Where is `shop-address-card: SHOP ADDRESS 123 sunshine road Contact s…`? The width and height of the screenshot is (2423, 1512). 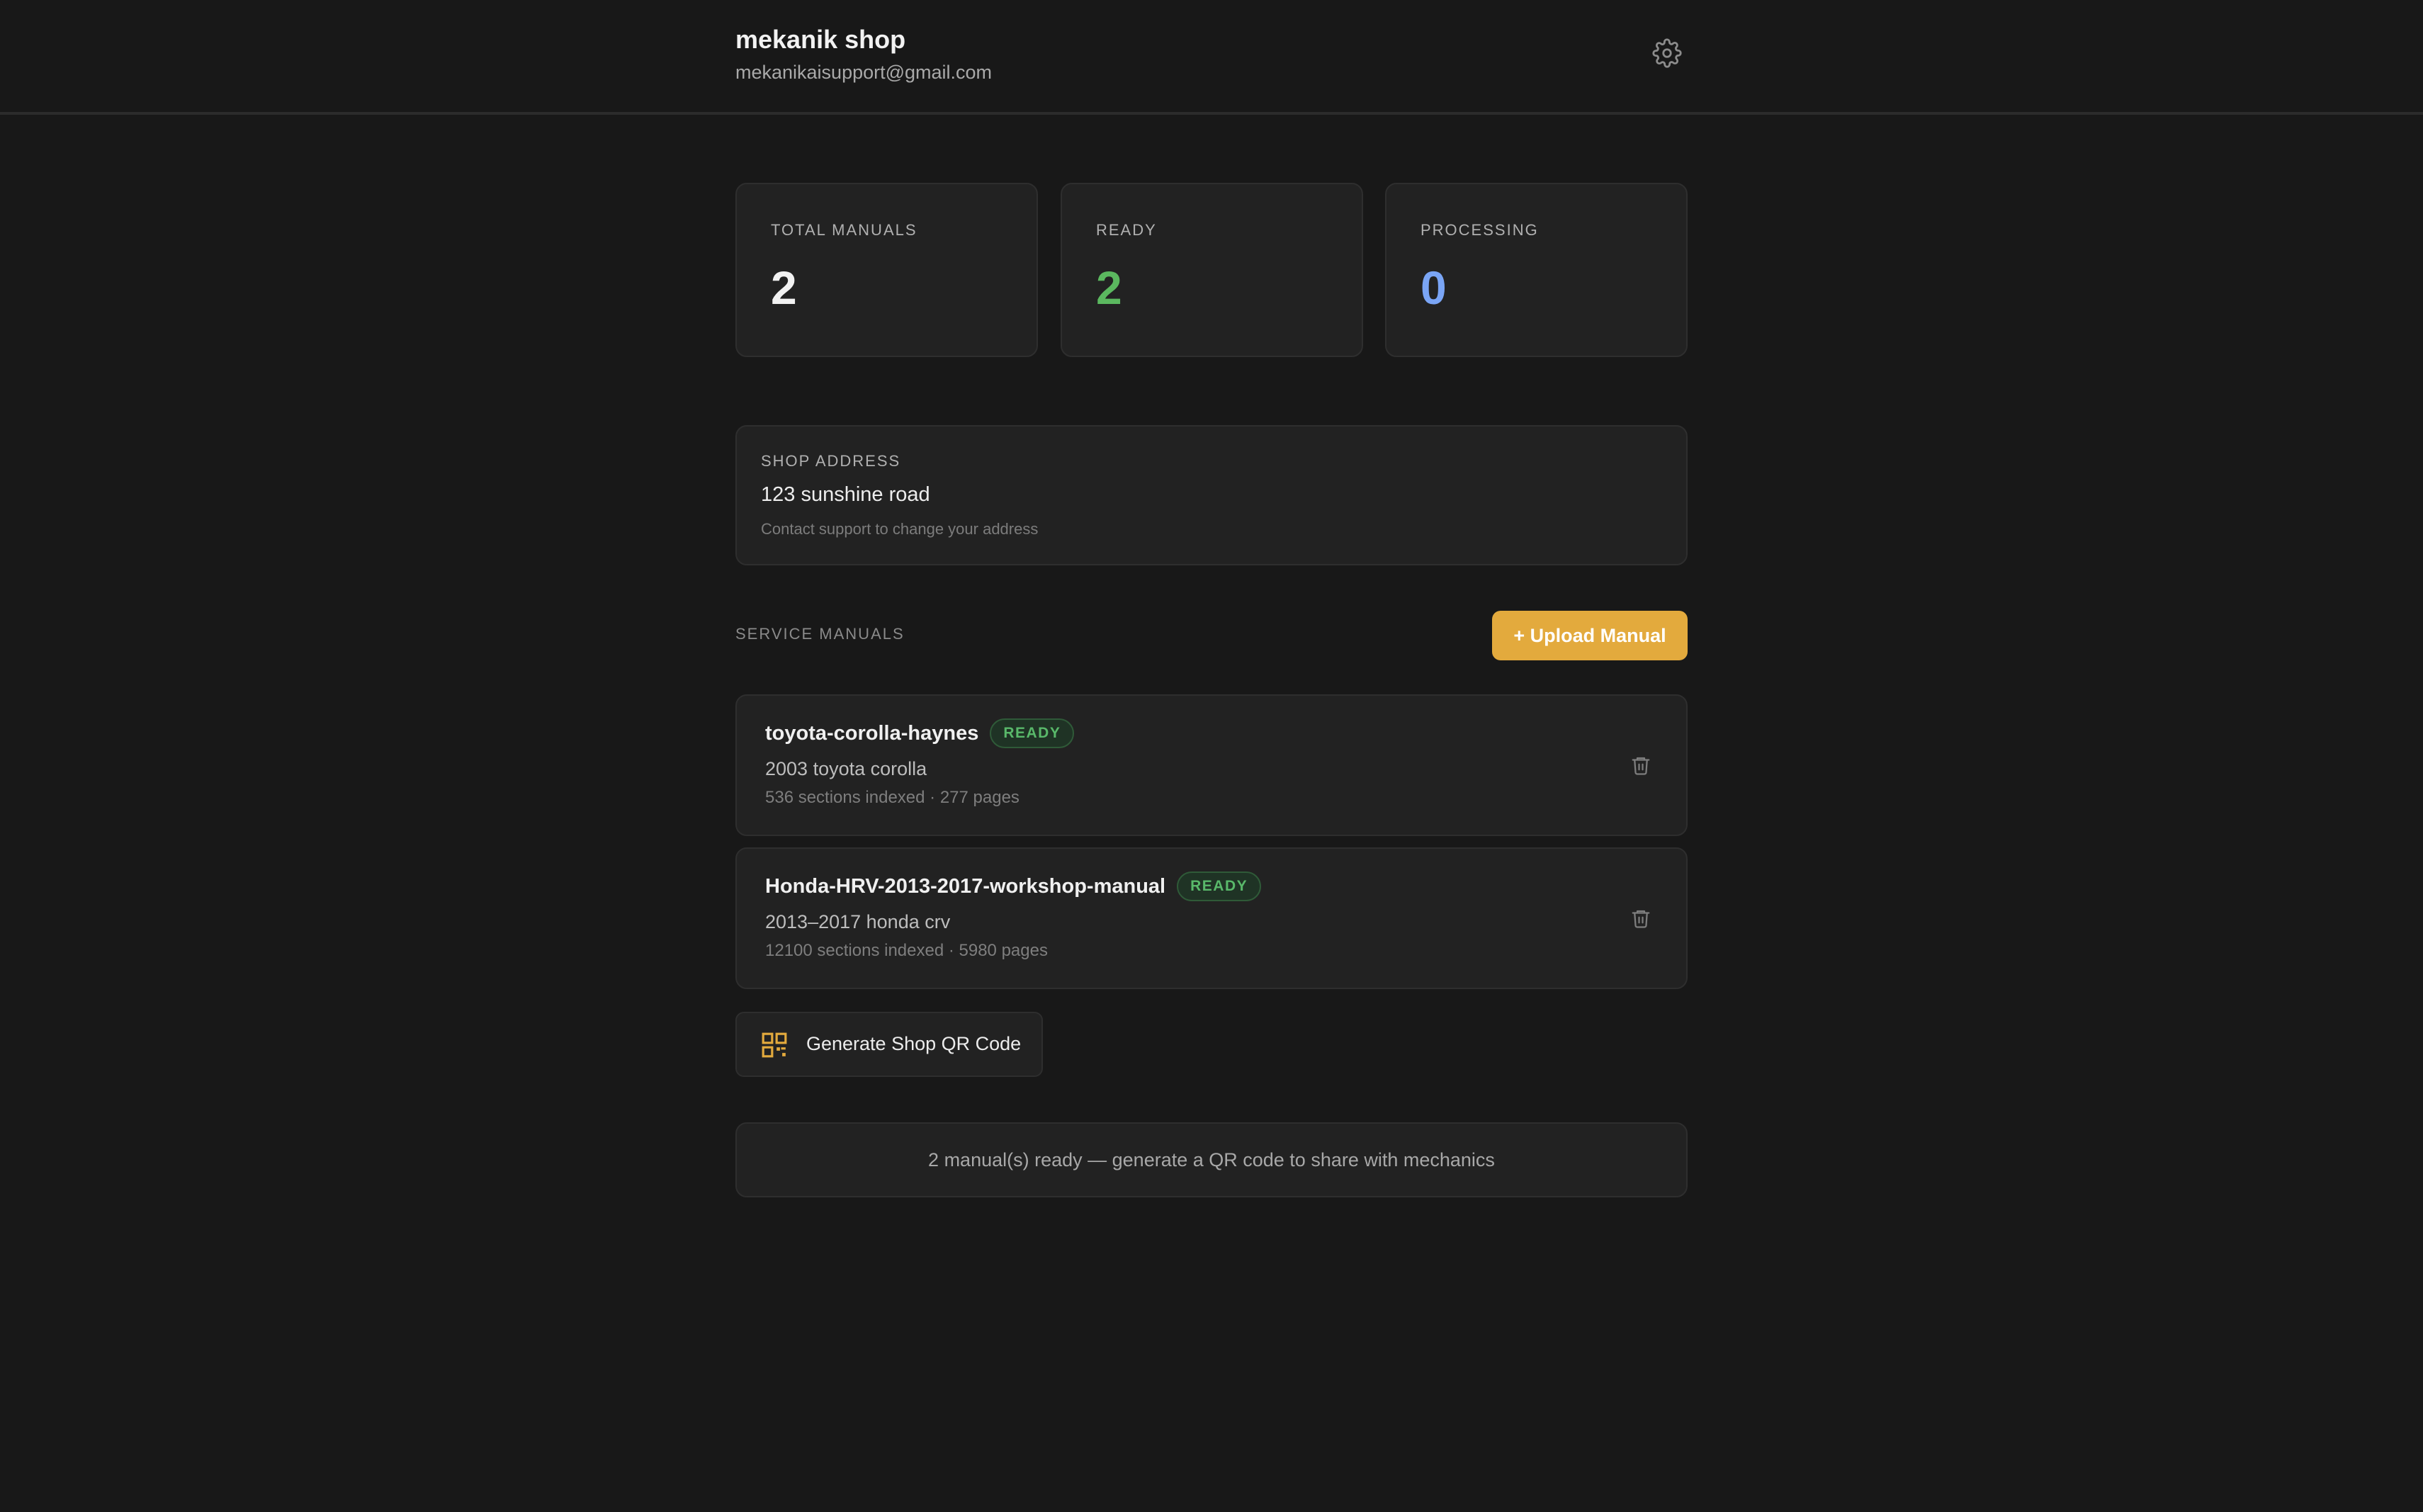 shop-address-card: SHOP ADDRESS 123 sunshine road Contact s… is located at coordinates (1211, 495).